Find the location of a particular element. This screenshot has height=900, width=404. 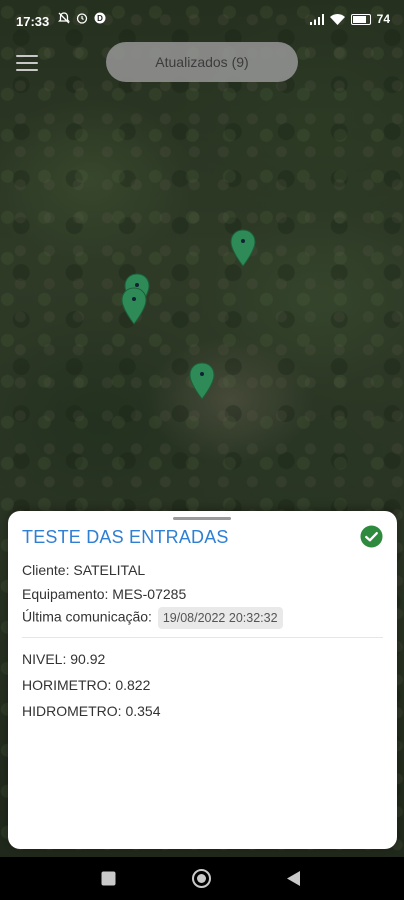

battery-icon is located at coordinates (360, 19).